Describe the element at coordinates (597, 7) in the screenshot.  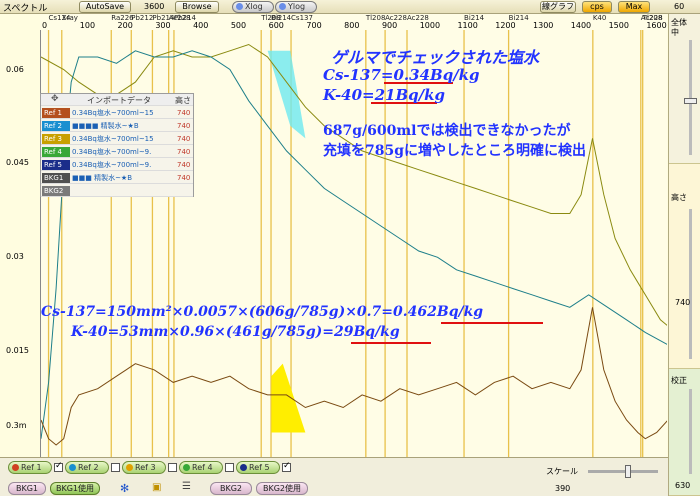
I see `cps-button: cps` at that location.